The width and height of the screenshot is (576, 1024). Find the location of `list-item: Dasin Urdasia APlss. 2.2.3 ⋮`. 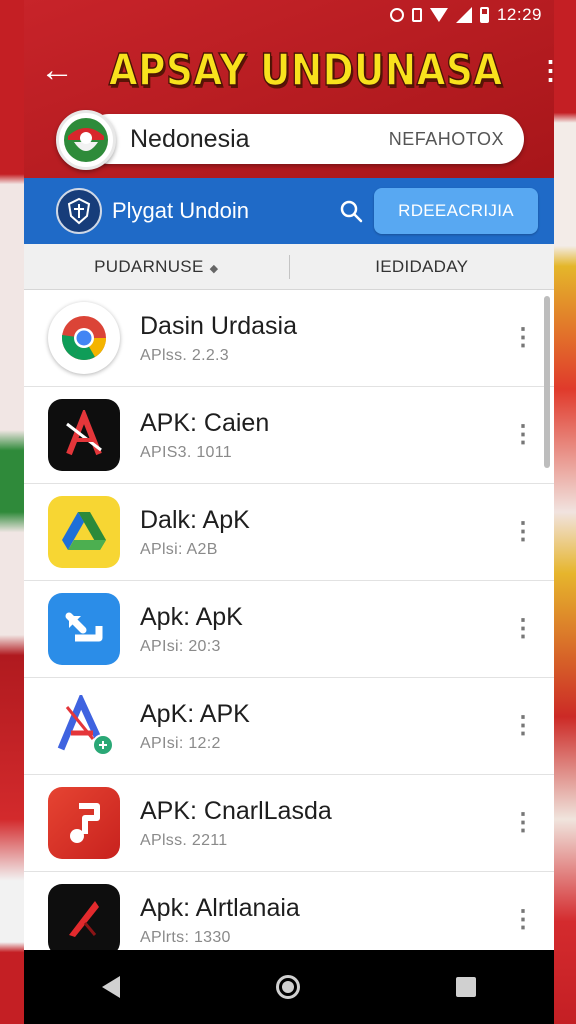

list-item: Dasin Urdasia APlss. 2.2.3 ⋮ is located at coordinates (289, 338).